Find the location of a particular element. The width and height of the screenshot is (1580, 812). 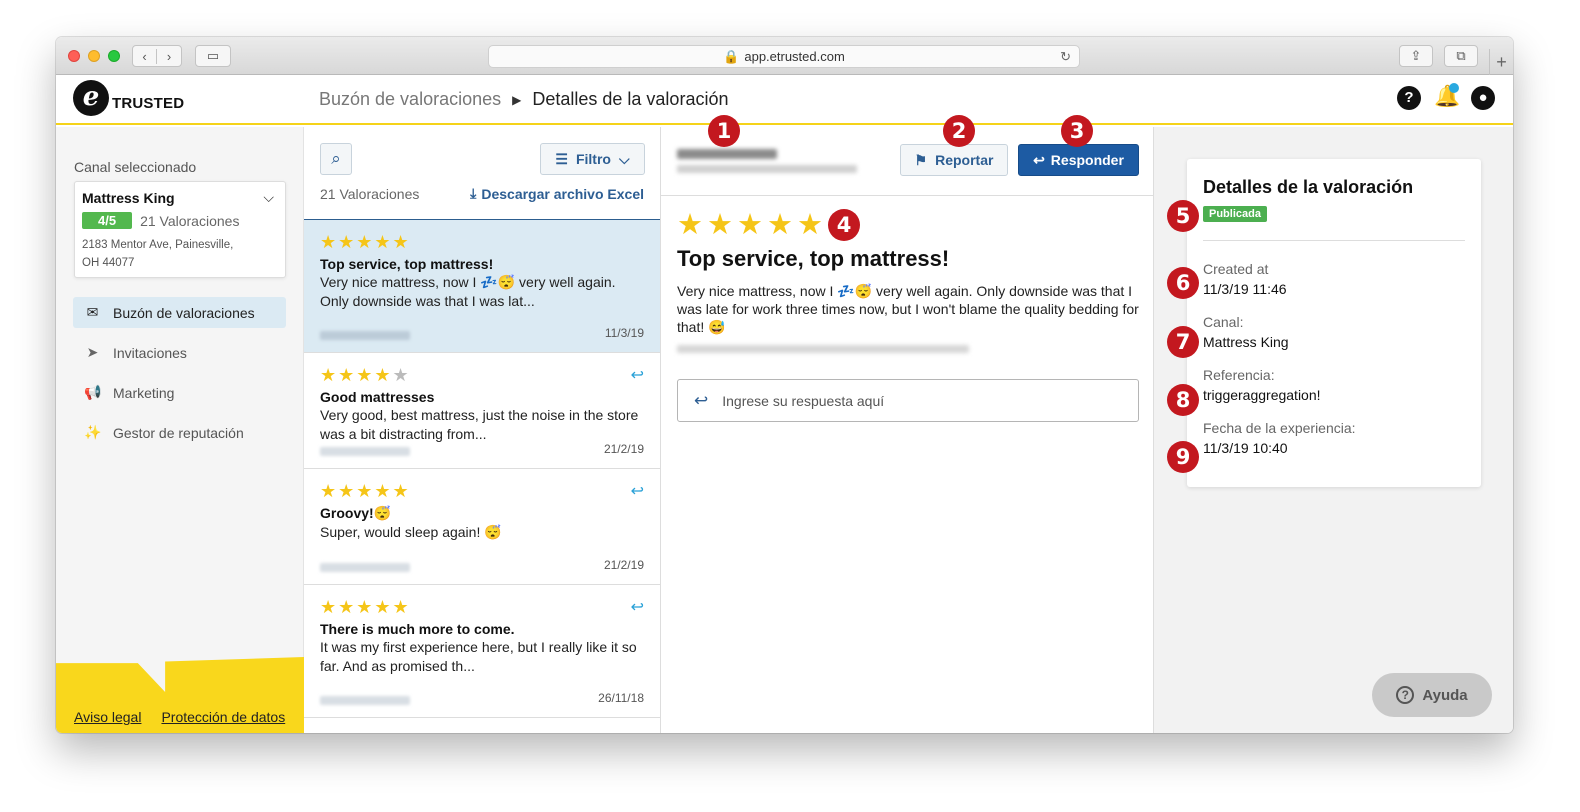

megaphone-icon: 📢 is located at coordinates (93, 392).